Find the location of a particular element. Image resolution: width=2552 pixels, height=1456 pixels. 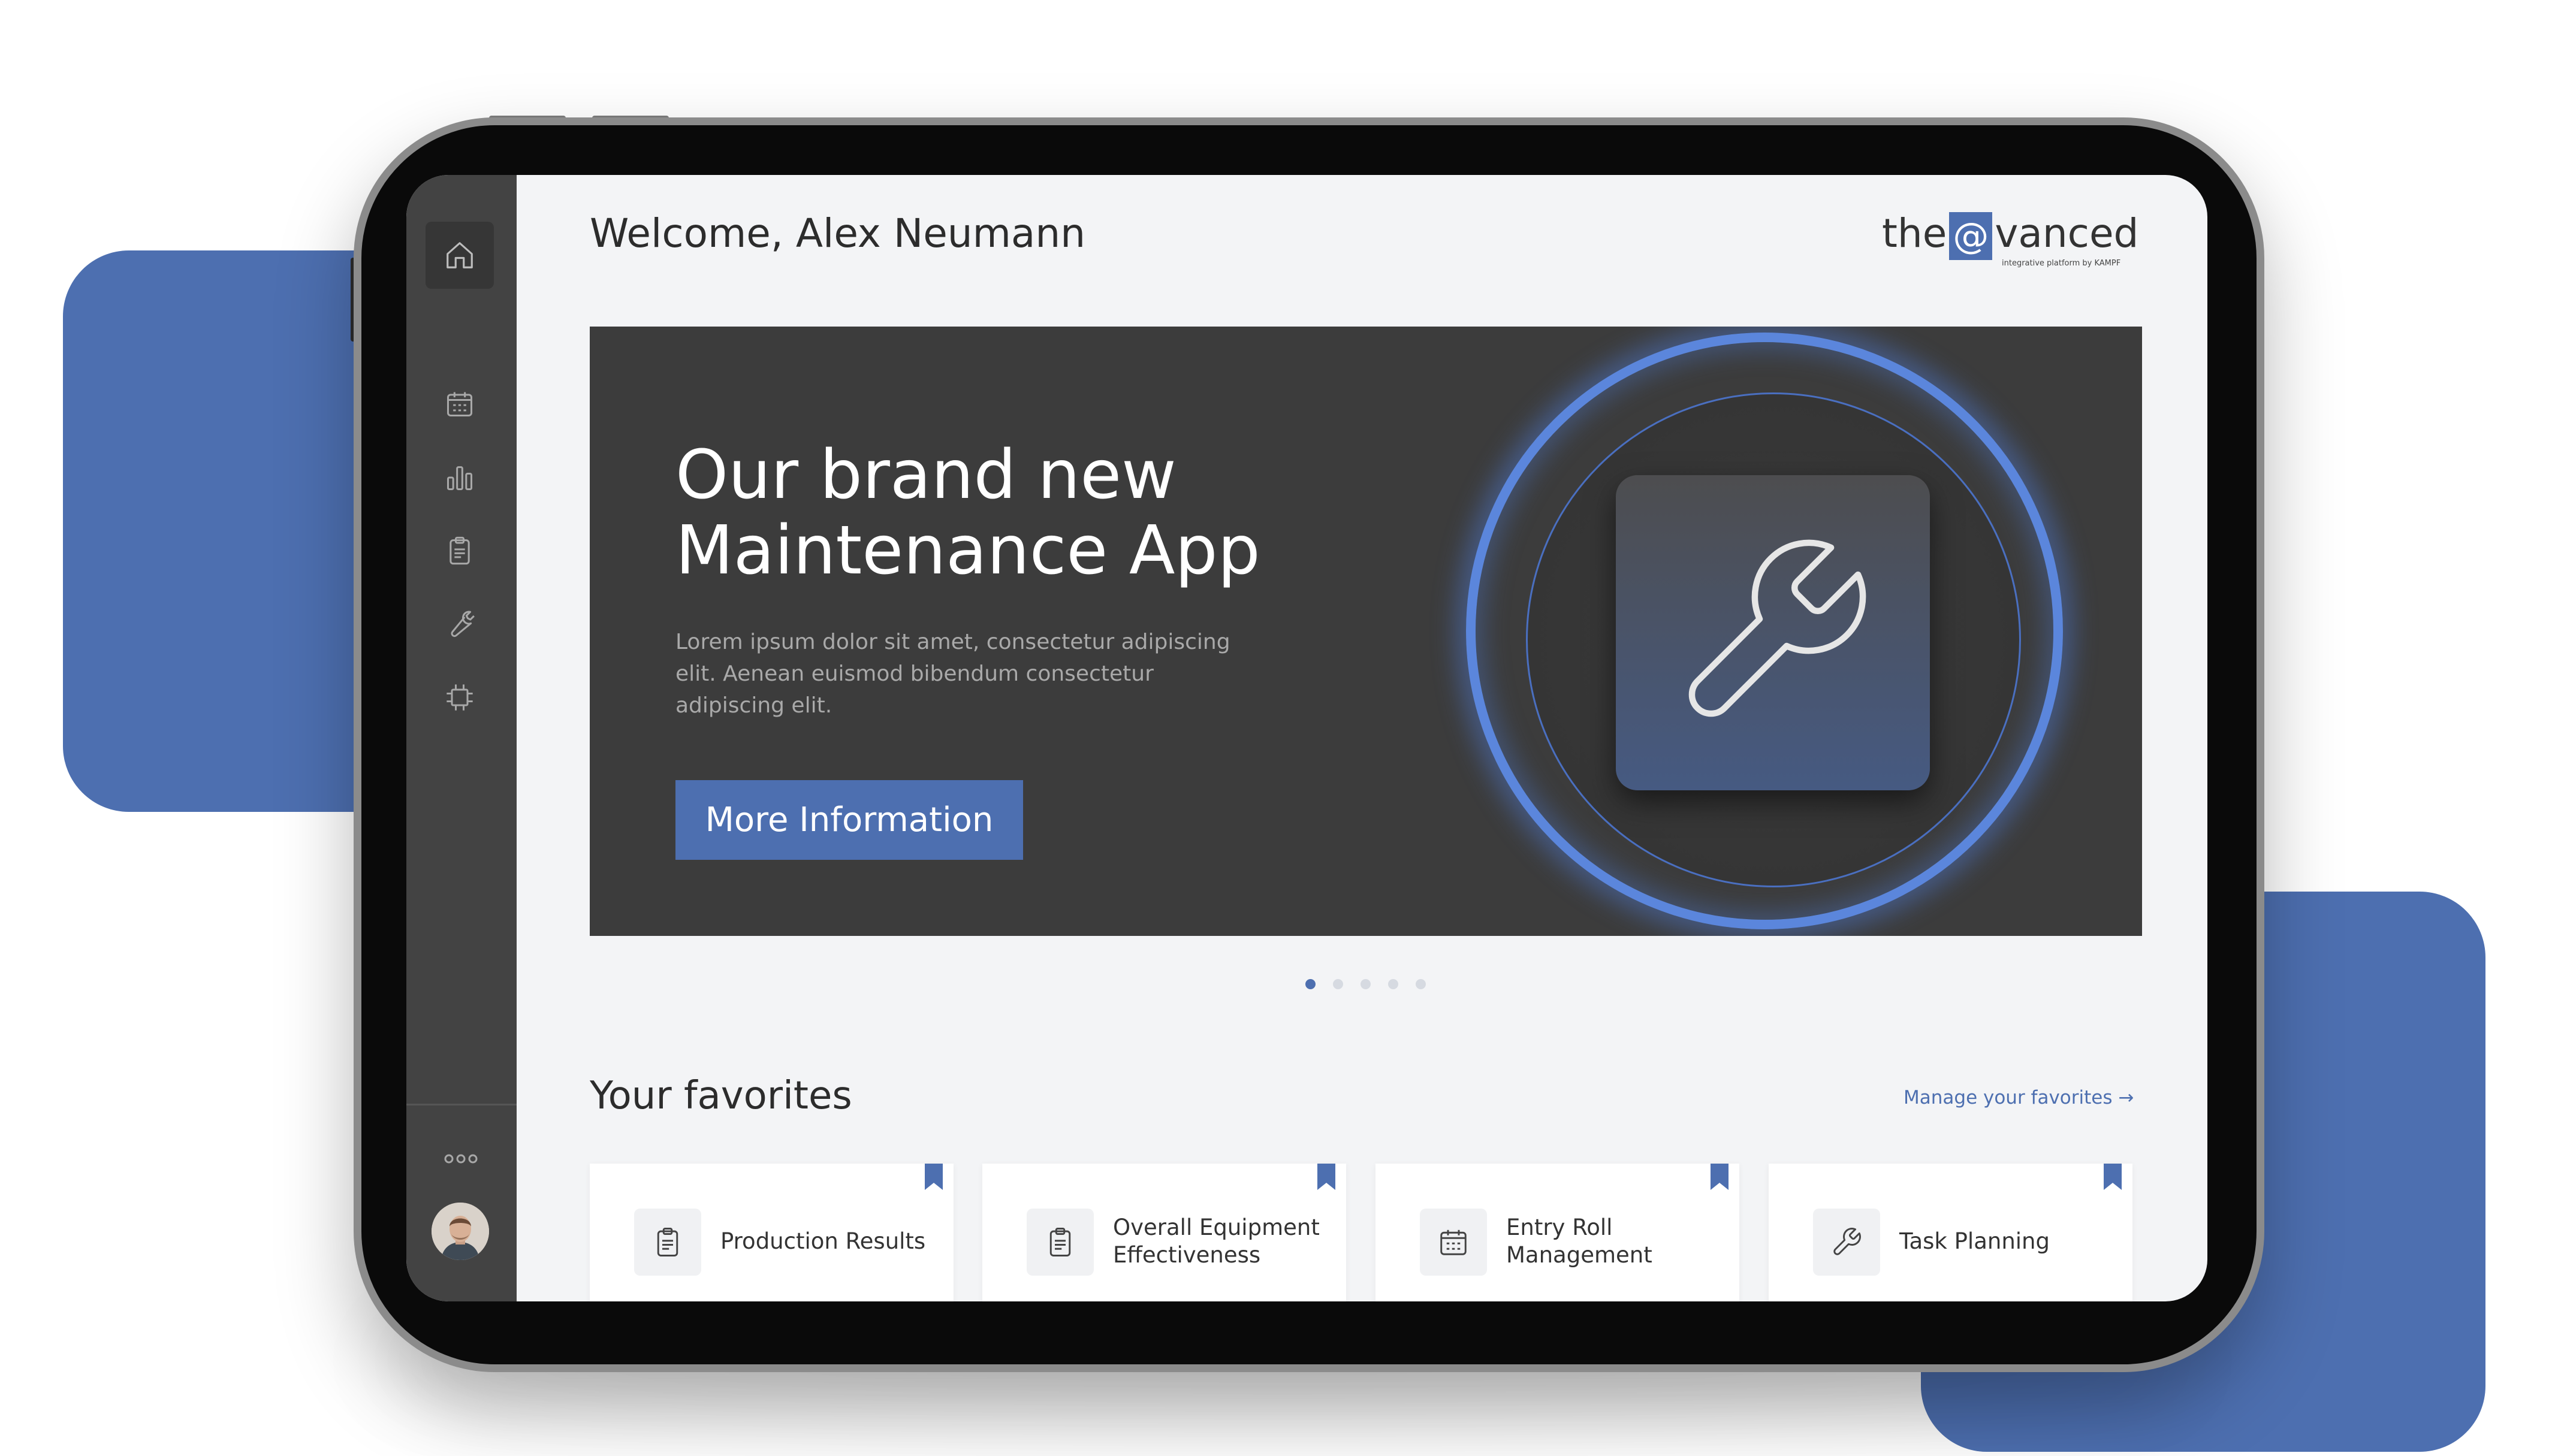

more-icon is located at coordinates (461, 1159).